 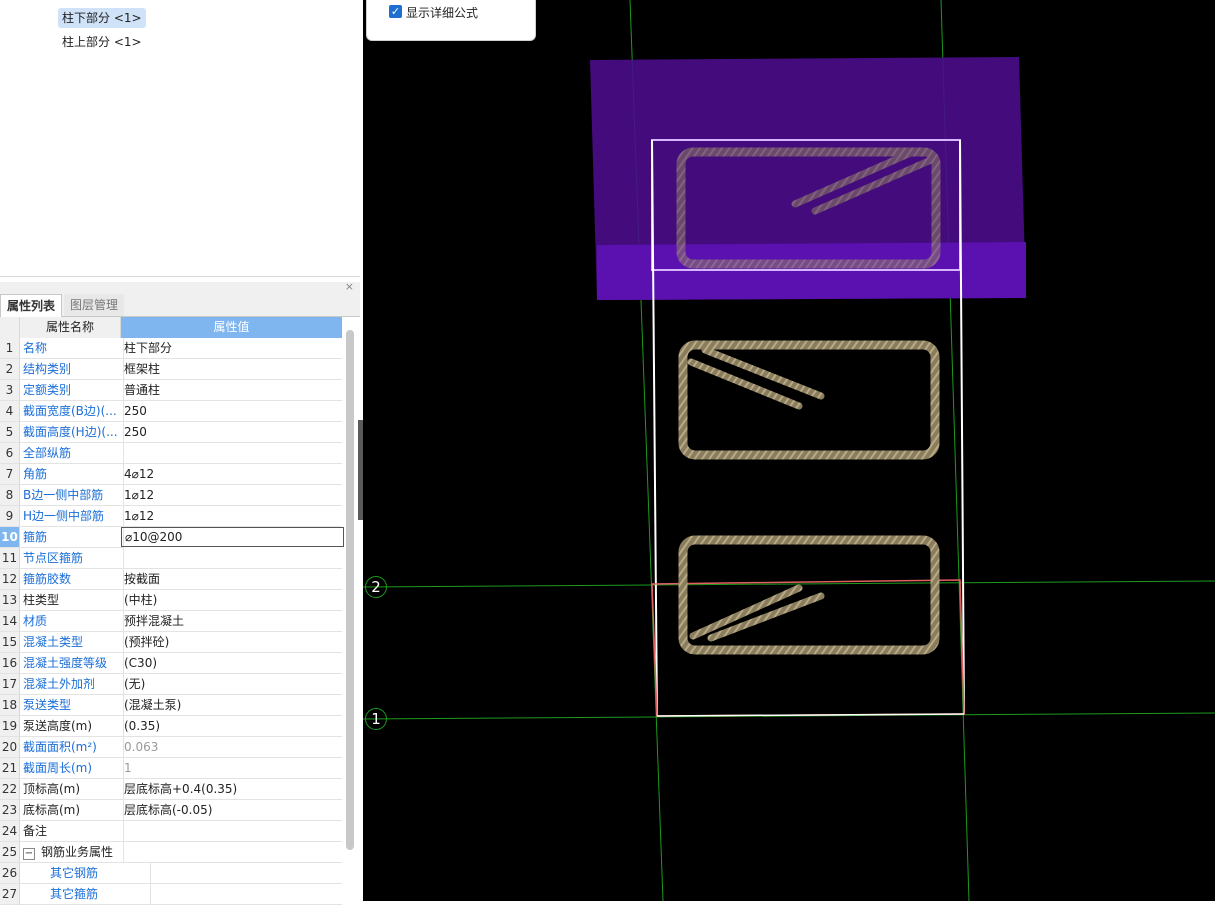 I want to click on property-value: ⌀10@200, so click(x=232, y=537).